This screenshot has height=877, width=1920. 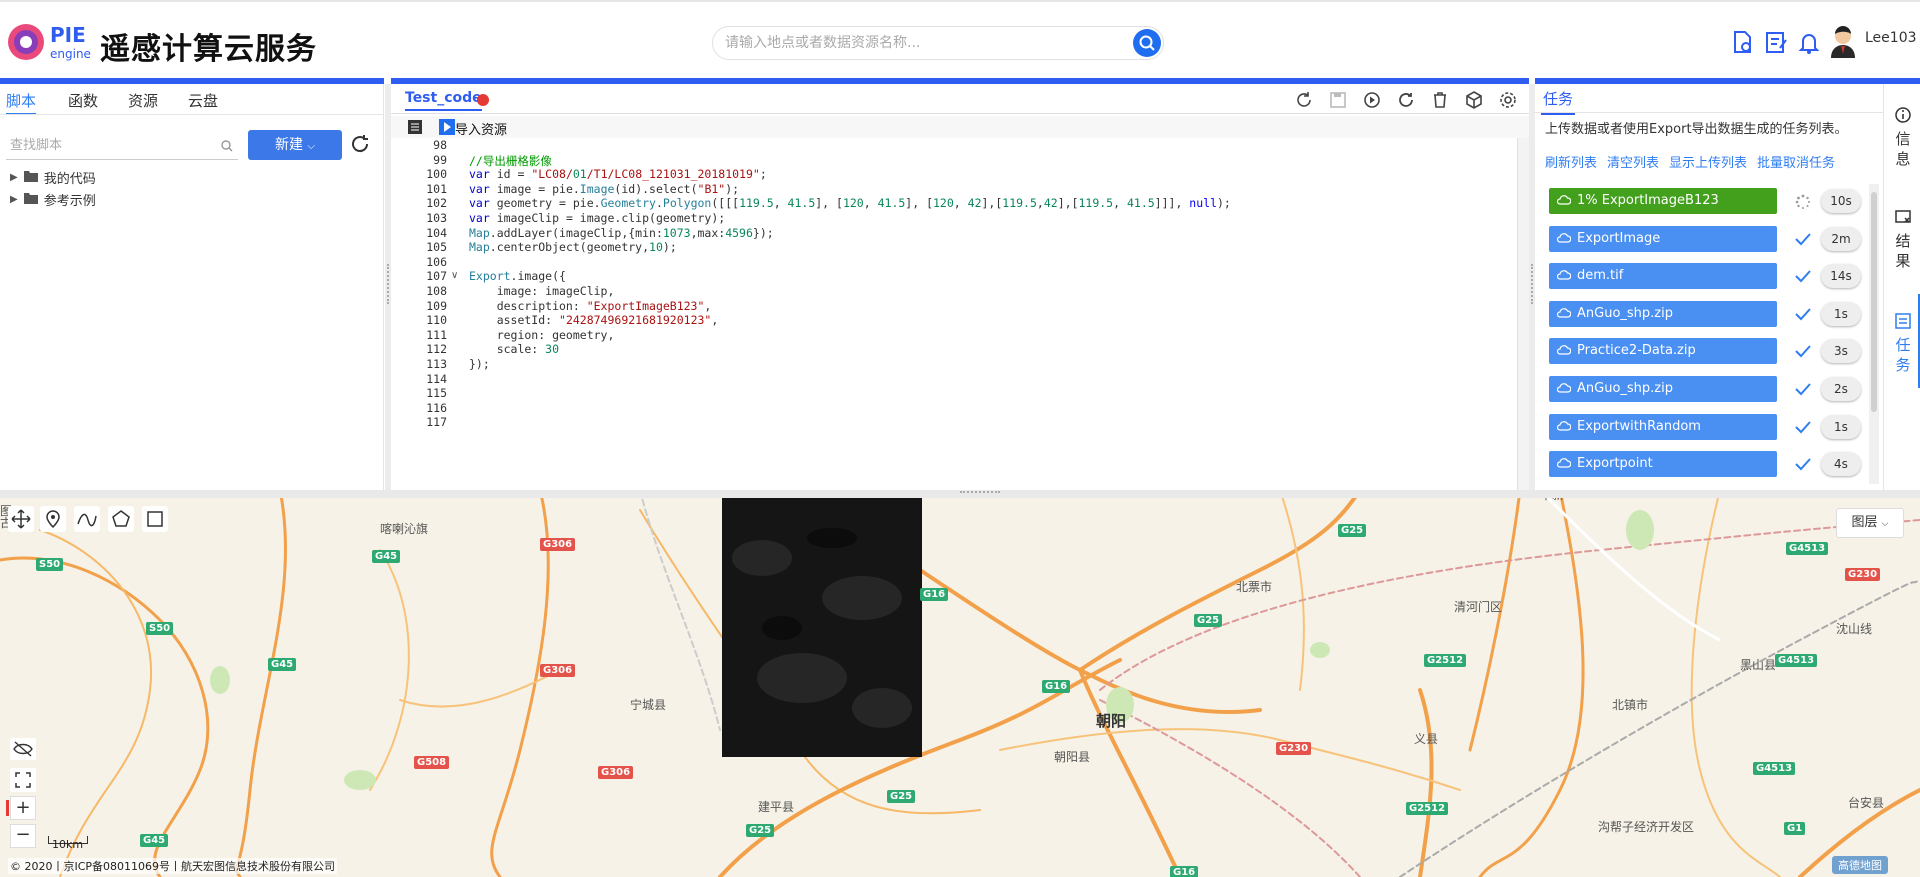 I want to click on code-line: assetId: "24287496921681920123",, so click(x=594, y=320).